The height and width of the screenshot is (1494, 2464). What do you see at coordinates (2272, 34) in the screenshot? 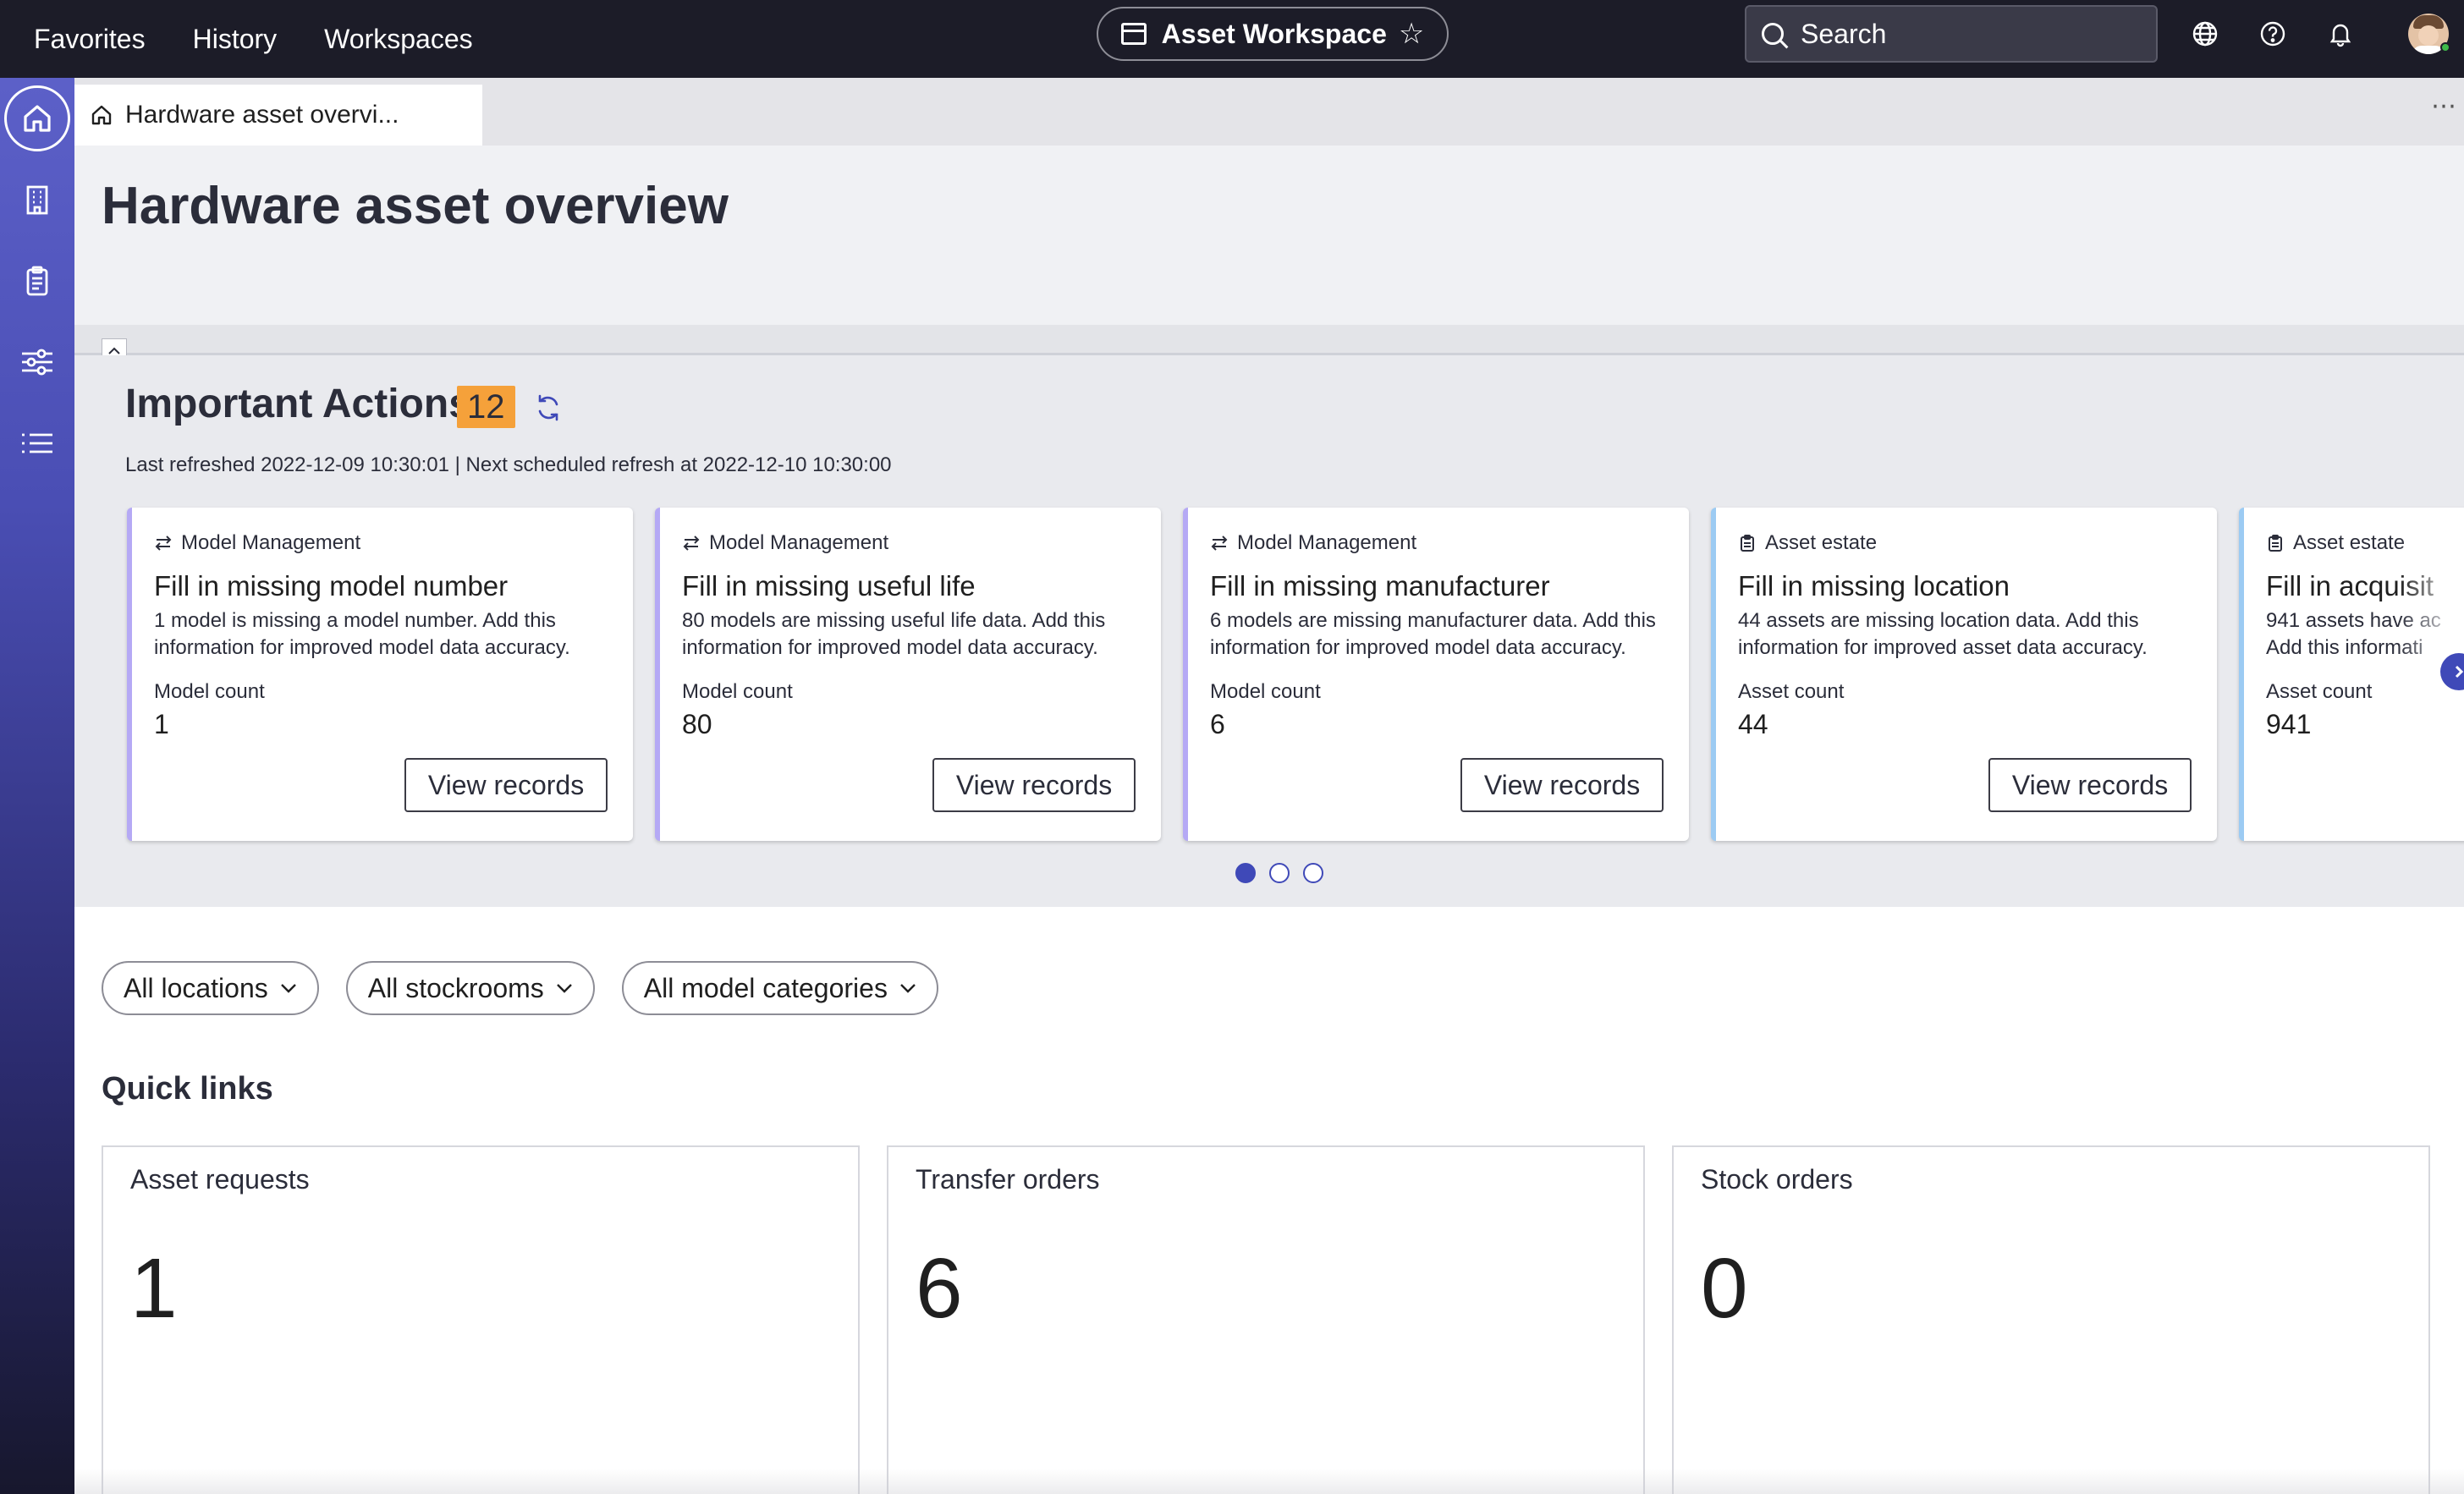
I see `help-icon` at bounding box center [2272, 34].